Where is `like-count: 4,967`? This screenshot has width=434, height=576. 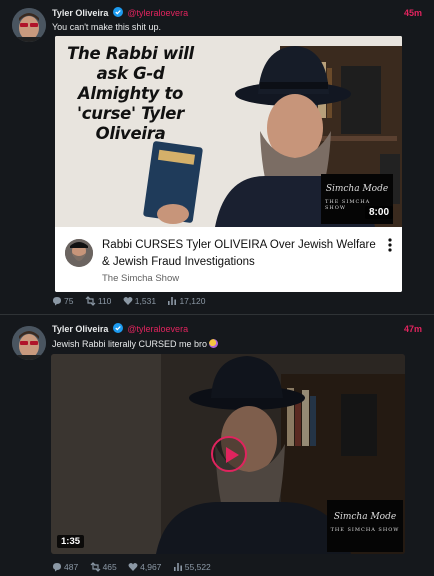
like-count: 4,967 is located at coordinates (144, 567).